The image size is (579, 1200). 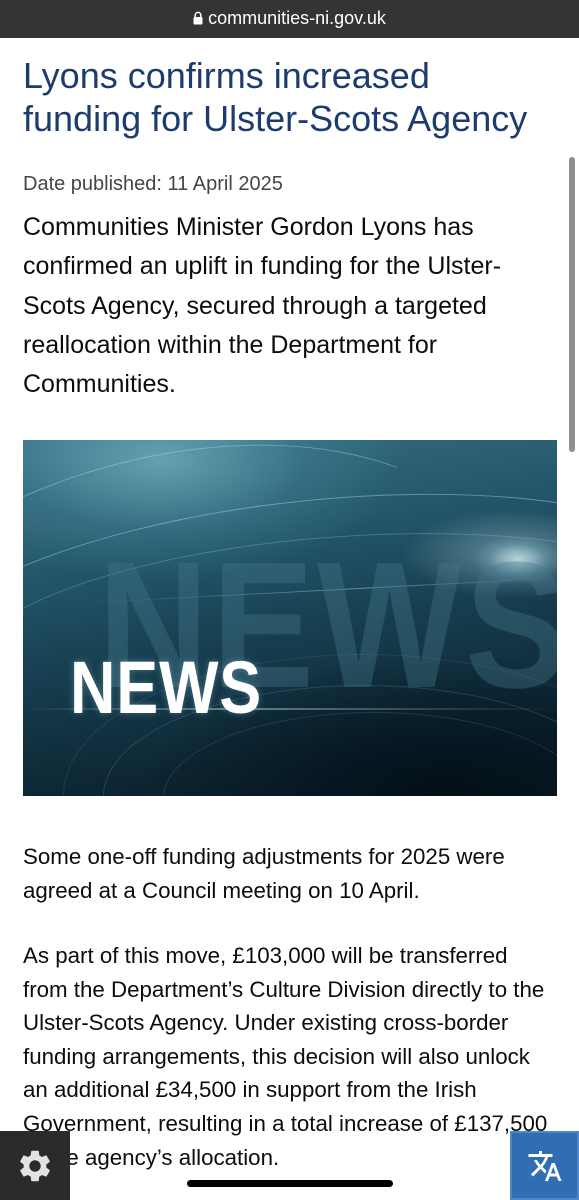 I want to click on settings-button, so click(x=35, y=1165).